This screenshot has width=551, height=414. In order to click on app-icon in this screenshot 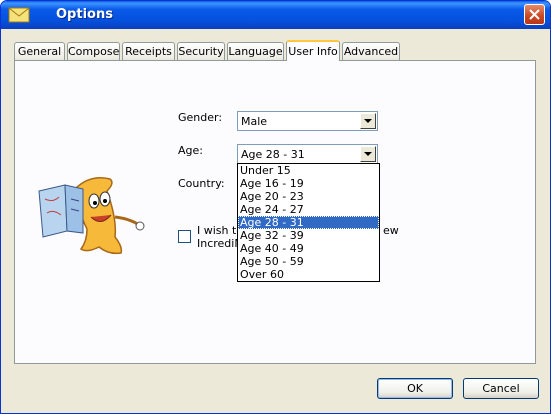, I will do `click(19, 15)`.